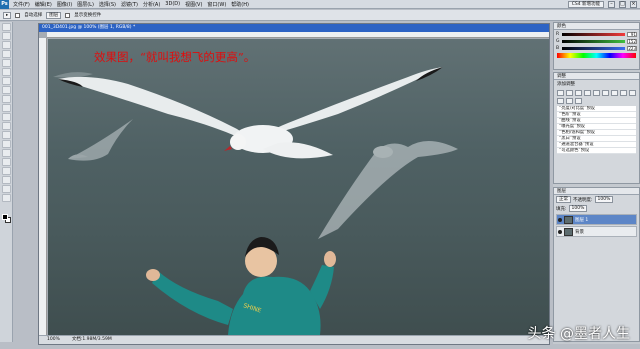 The width and height of the screenshot is (640, 349). Describe the element at coordinates (596, 191) in the screenshot. I see `layers-panel-tab: 图层` at that location.